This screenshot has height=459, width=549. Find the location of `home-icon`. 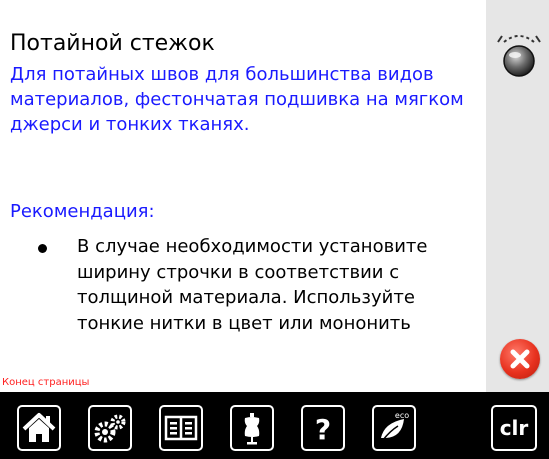

home-icon is located at coordinates (39, 427).